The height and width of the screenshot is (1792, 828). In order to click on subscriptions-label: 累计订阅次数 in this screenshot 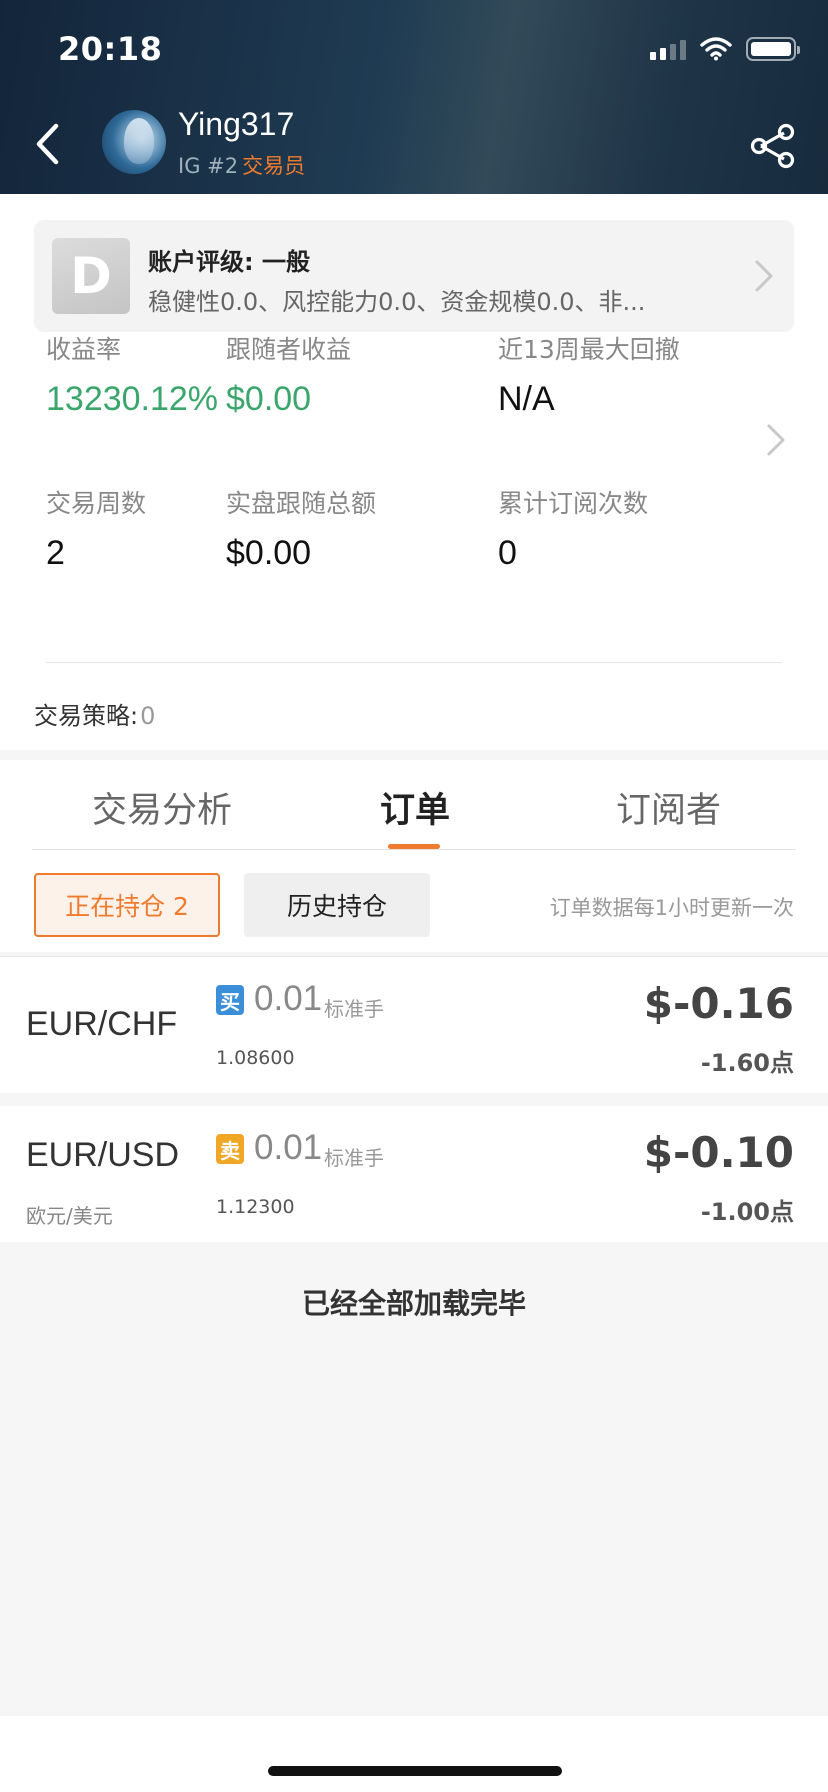, I will do `click(573, 503)`.